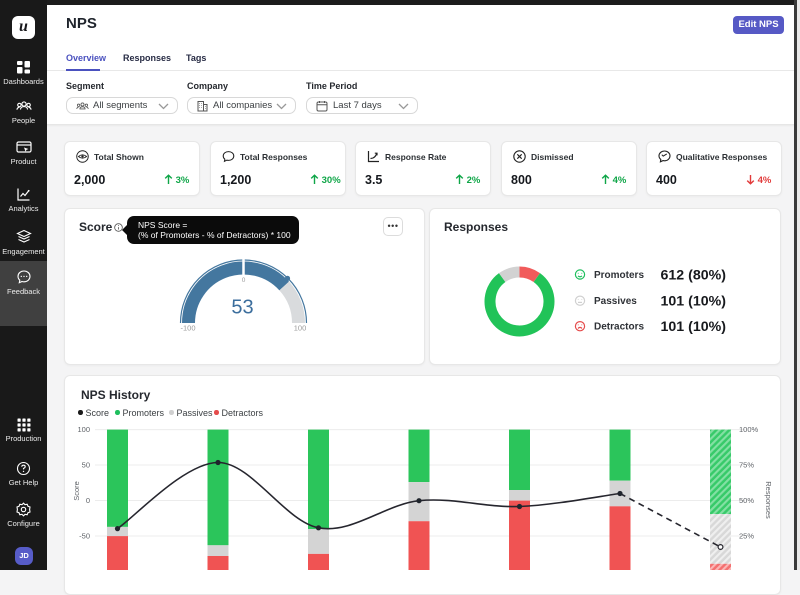 This screenshot has height=595, width=800. I want to click on svg-text: Score, so click(76, 491).